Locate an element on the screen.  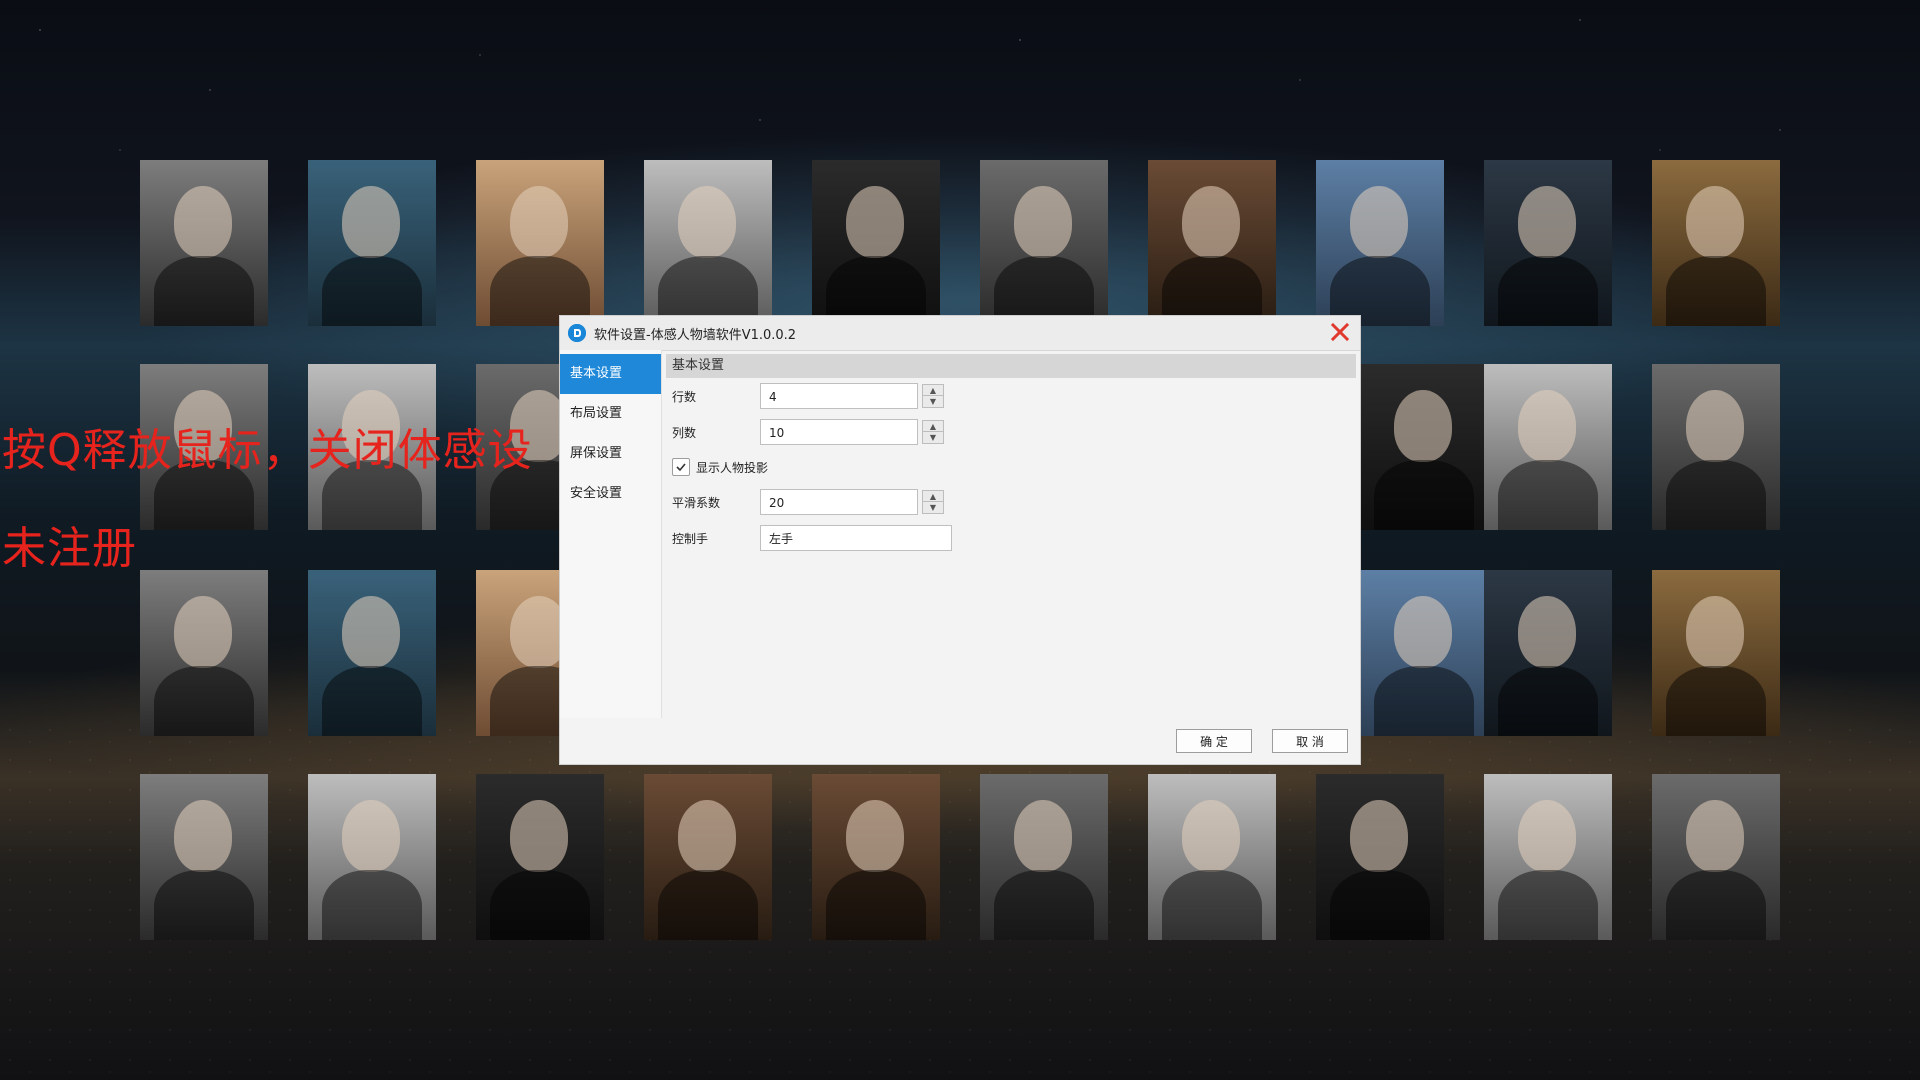
close-icon is located at coordinates (1340, 332).